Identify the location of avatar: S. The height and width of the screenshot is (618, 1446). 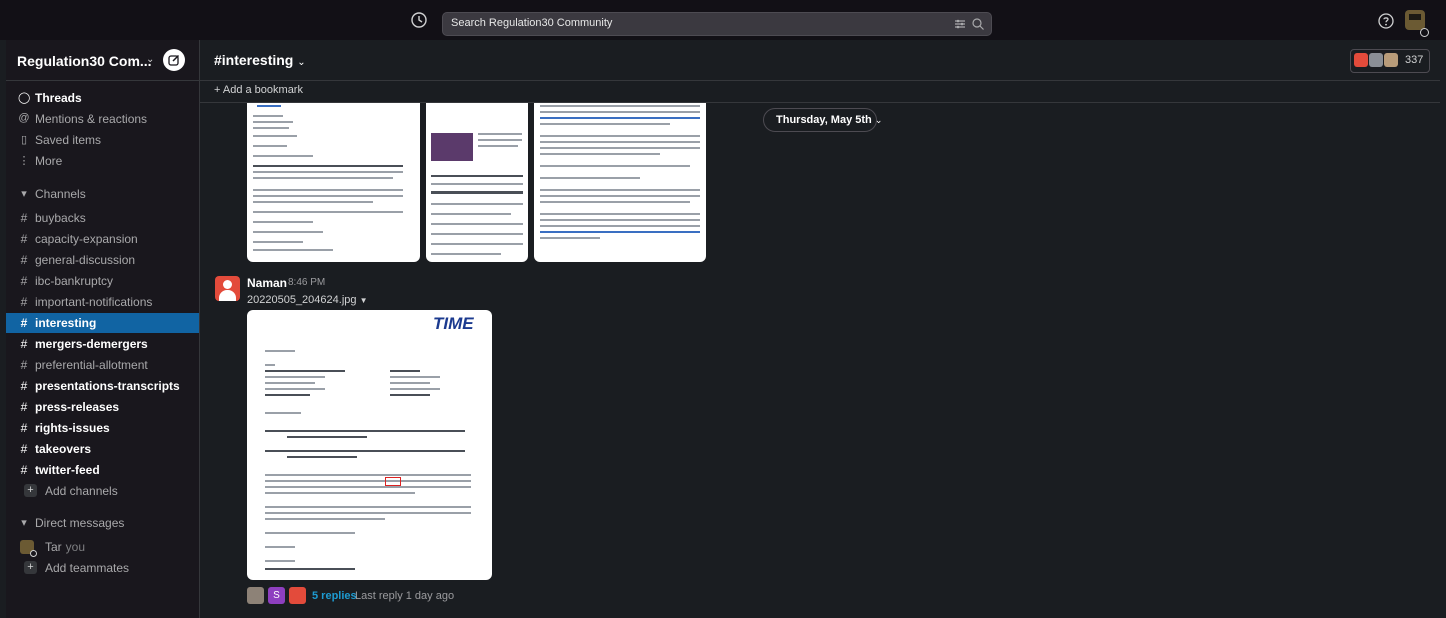
(276, 595).